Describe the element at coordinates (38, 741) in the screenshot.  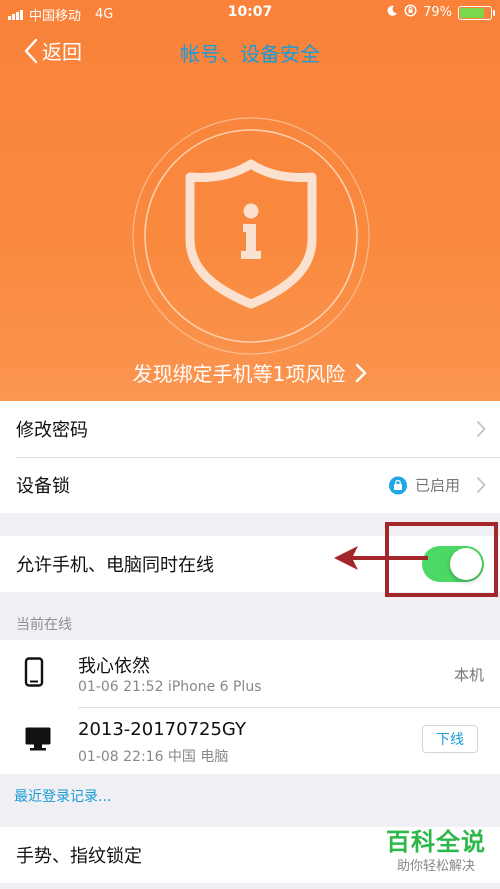
I see `desktop-icon` at that location.